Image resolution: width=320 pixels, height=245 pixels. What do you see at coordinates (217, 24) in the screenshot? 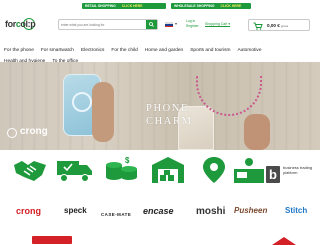
I see `shopping-cart-link: Shopping Cart ▾` at bounding box center [217, 24].